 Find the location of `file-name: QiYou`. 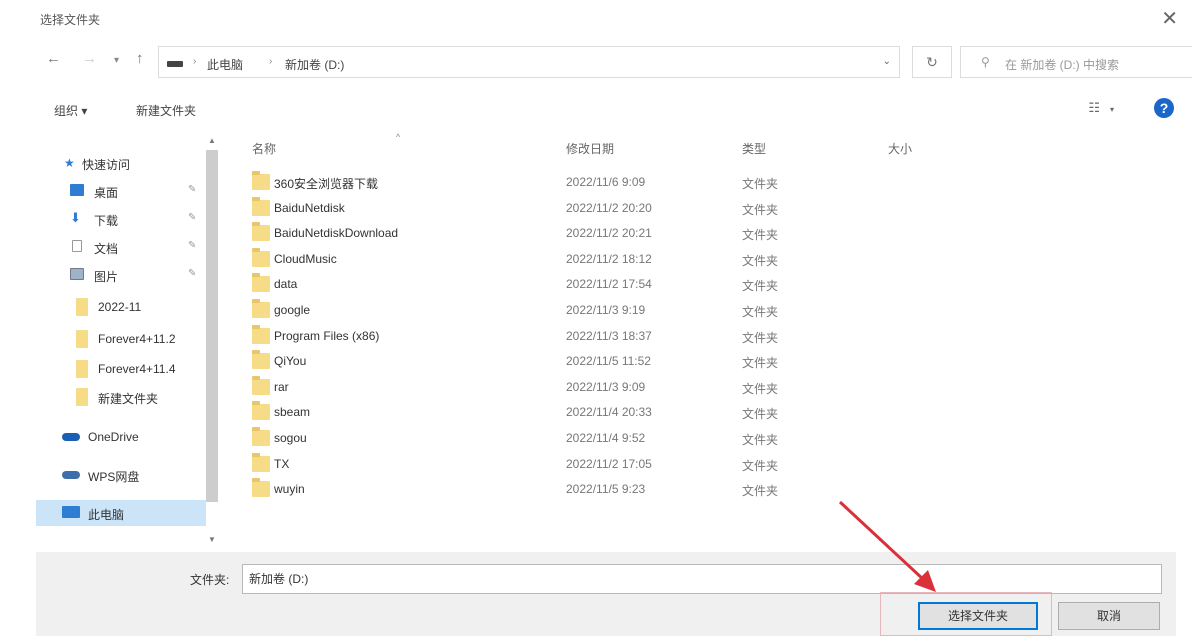

file-name: QiYou is located at coordinates (290, 361).